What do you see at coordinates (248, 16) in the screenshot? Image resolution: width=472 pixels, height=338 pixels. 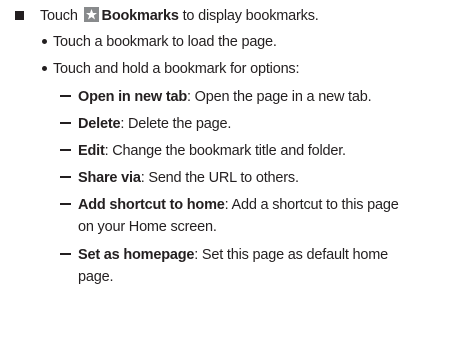 I see `bookmarks-suffix: to display bookmarks.` at bounding box center [248, 16].